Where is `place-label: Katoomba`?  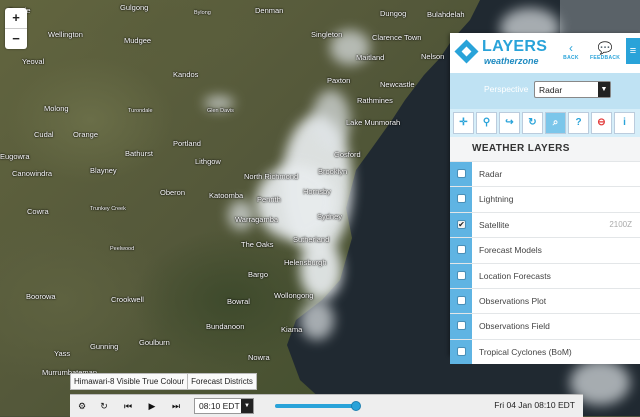
place-label: Katoomba is located at coordinates (226, 195).